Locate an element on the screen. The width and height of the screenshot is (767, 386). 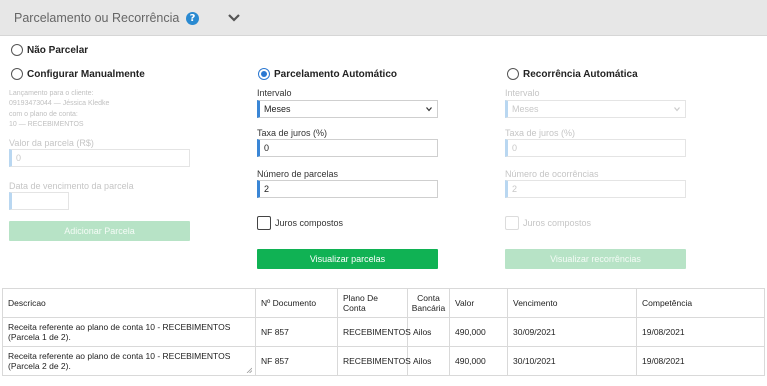
header-vencimento: Vencimento is located at coordinates (572, 303).